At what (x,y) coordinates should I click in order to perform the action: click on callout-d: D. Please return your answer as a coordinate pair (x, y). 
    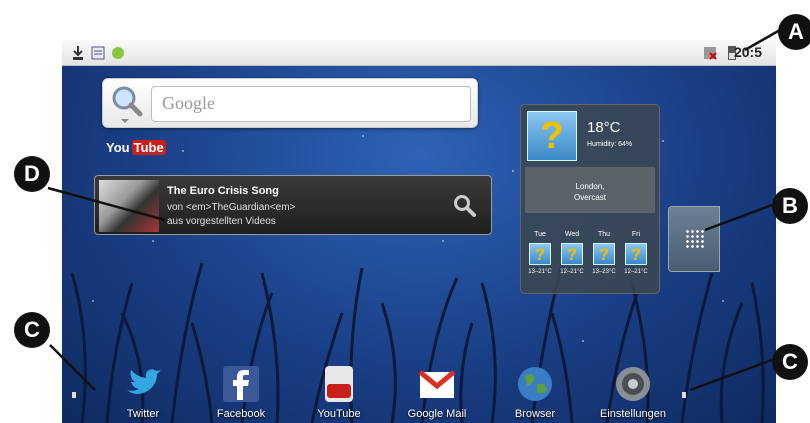
    Looking at the image, I should click on (32, 174).